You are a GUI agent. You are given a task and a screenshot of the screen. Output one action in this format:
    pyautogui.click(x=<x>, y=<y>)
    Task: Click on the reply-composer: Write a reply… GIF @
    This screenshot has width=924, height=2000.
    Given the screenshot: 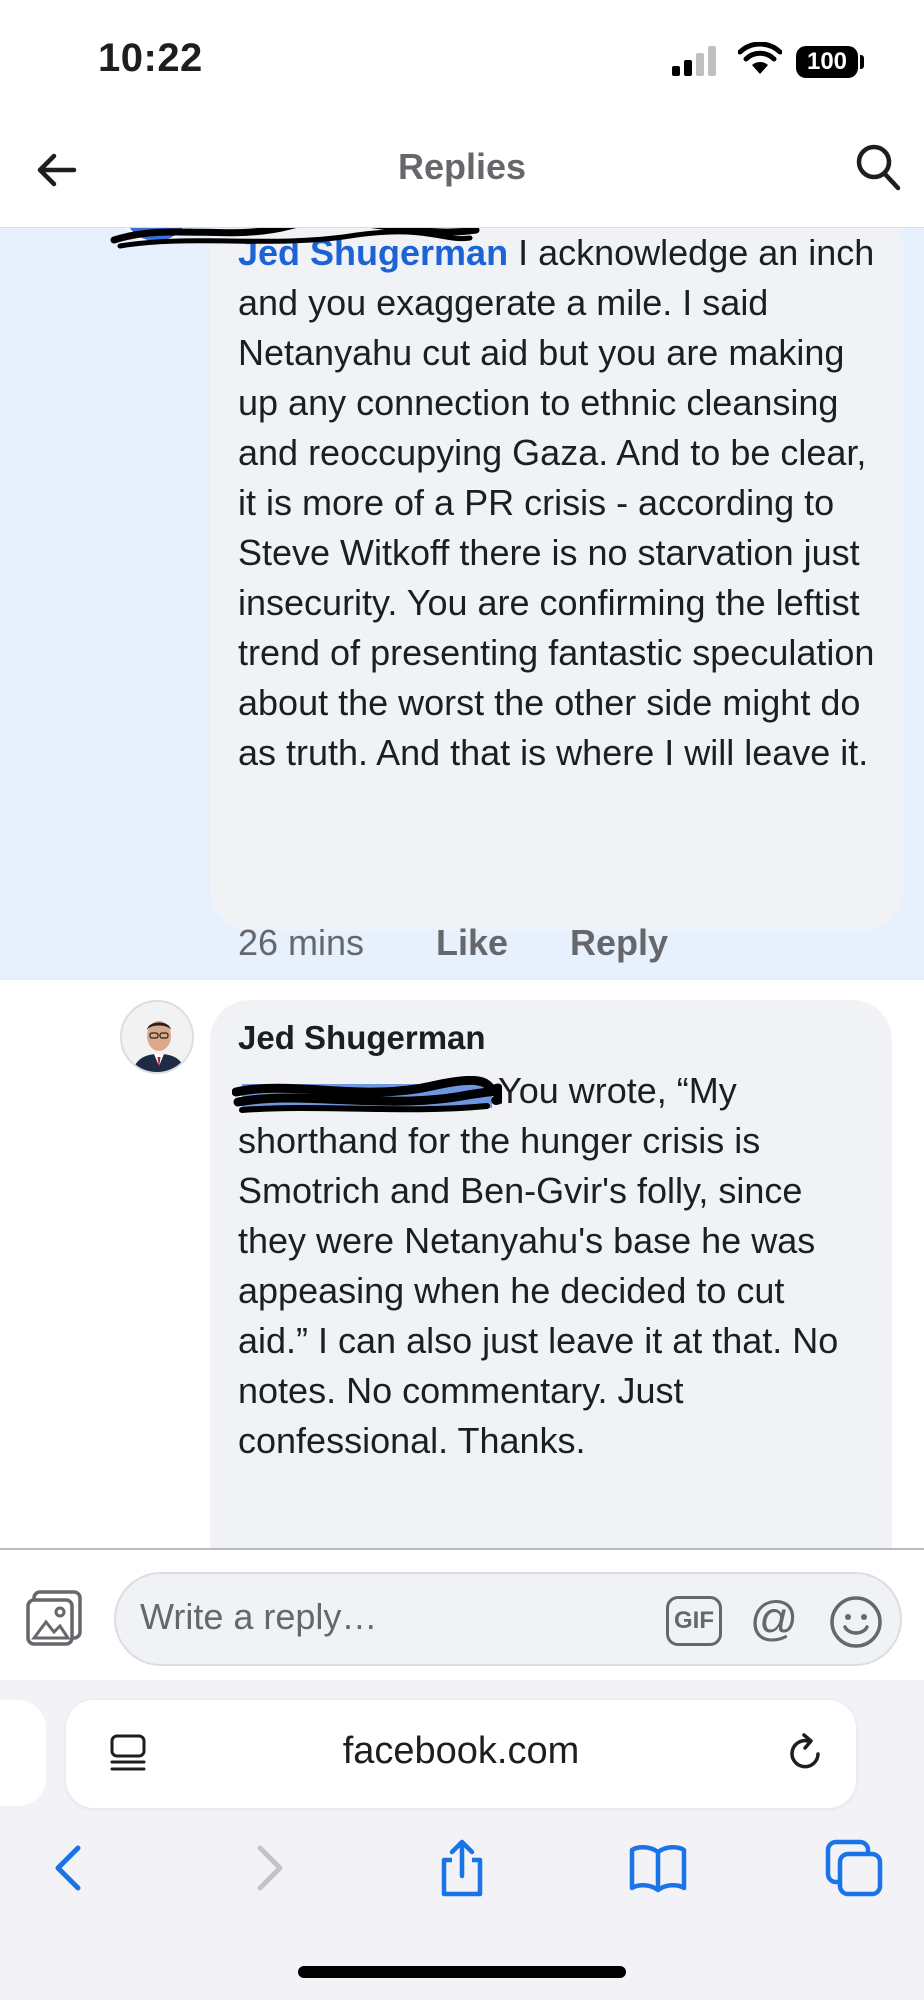 What is the action you would take?
    pyautogui.click(x=462, y=1614)
    